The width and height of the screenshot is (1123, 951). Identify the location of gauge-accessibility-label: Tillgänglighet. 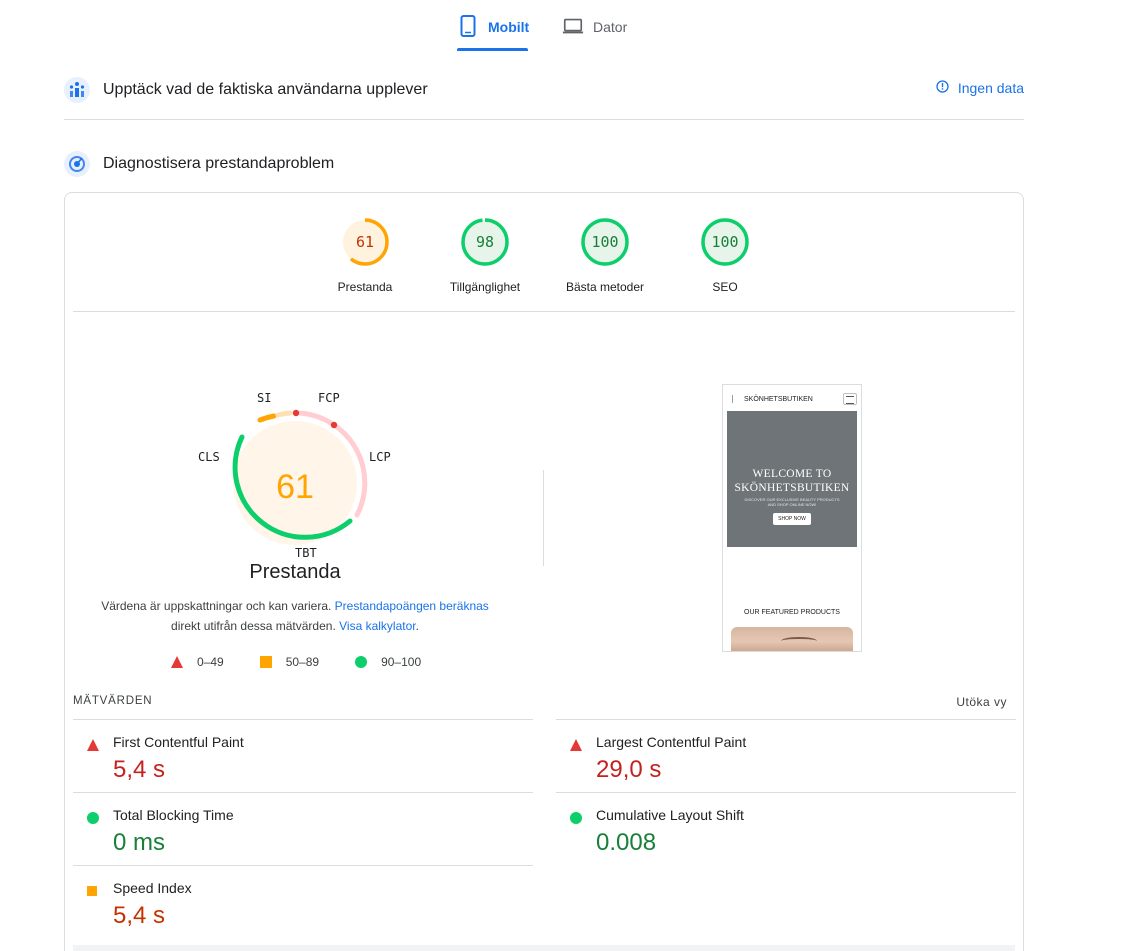
(485, 287).